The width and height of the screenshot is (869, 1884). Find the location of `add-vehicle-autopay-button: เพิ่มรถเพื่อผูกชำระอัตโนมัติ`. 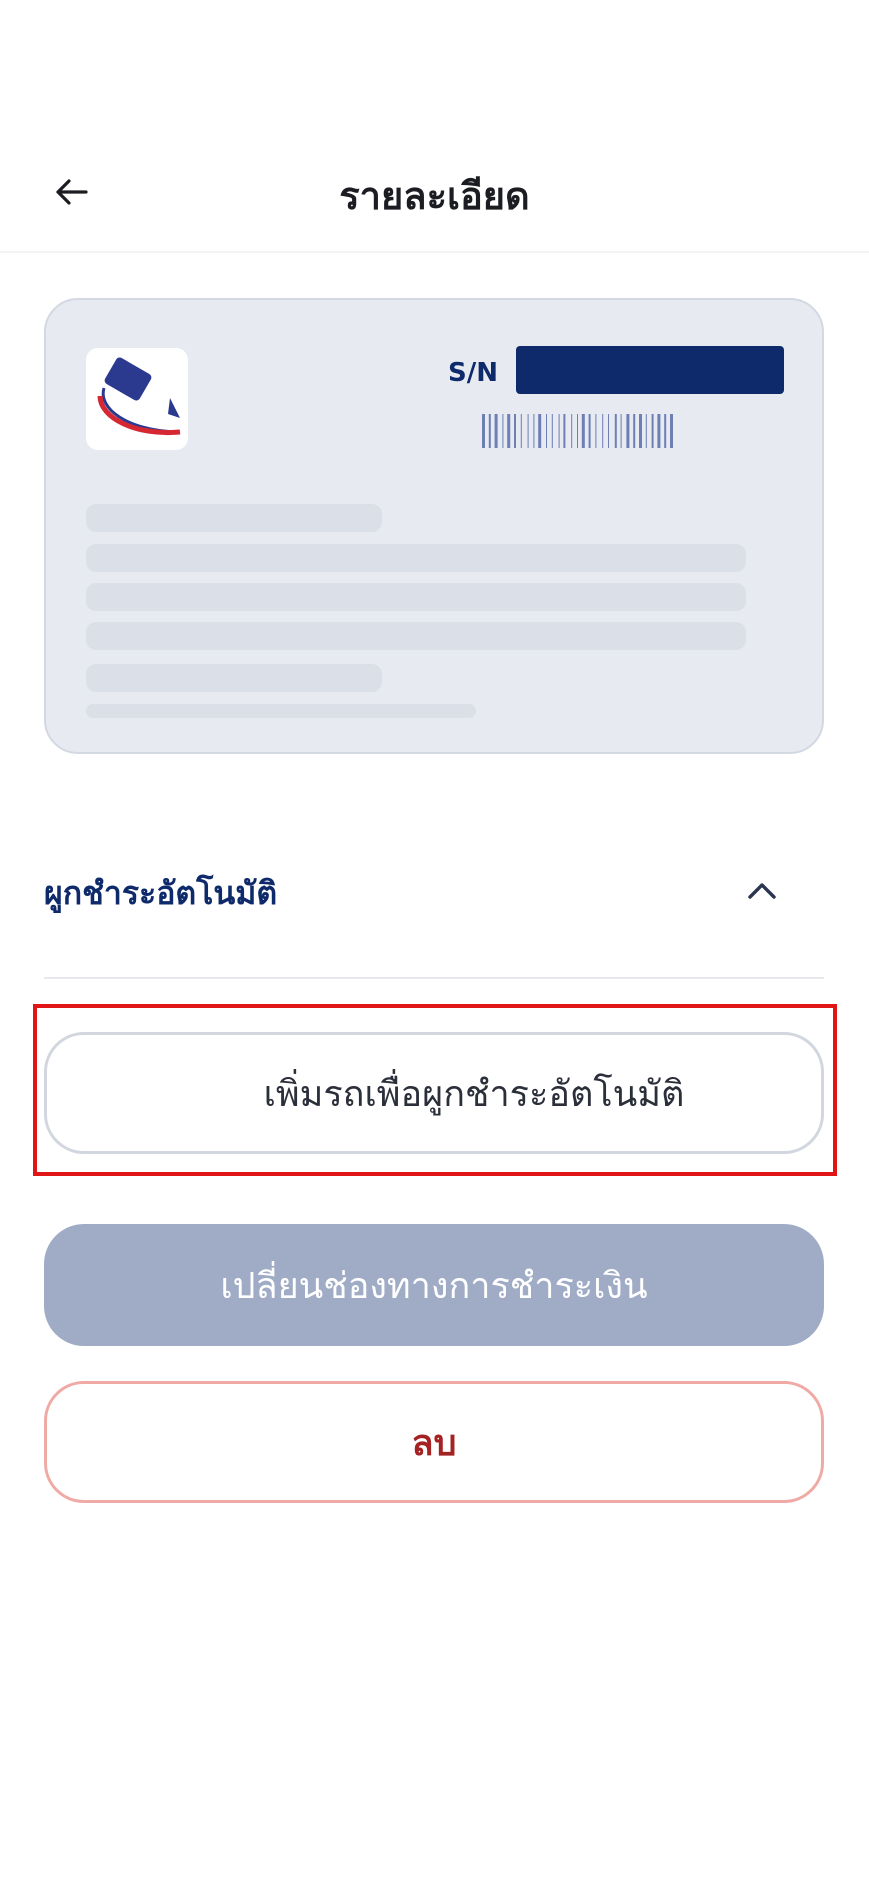

add-vehicle-autopay-button: เพิ่มรถเพื่อผูกชำระอัตโนมัติ is located at coordinates (434, 1093).